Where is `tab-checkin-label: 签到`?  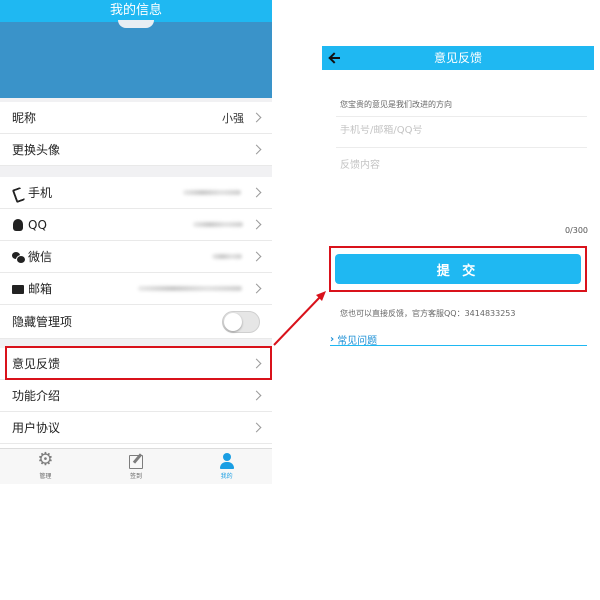 tab-checkin-label: 签到 is located at coordinates (136, 476).